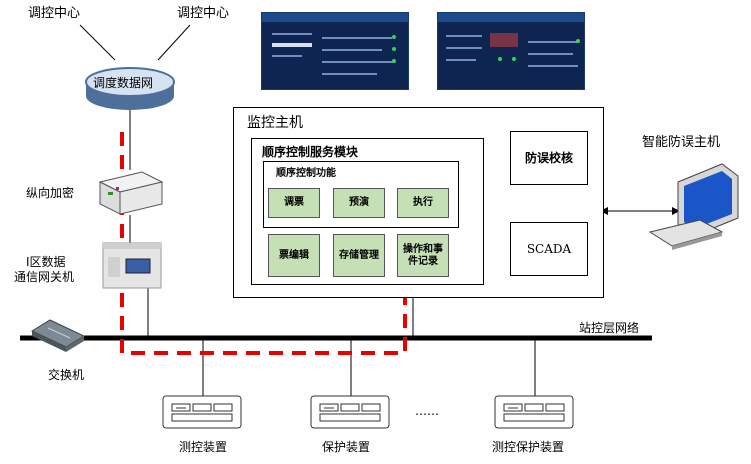 The width and height of the screenshot is (751, 464). What do you see at coordinates (294, 255) in the screenshot?
I see `ticket-edit-module: 票编辑` at bounding box center [294, 255].